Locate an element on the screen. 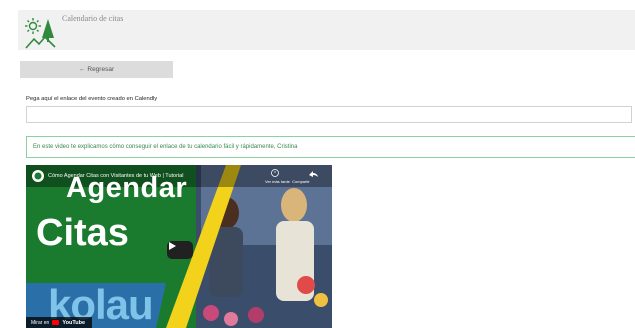 This screenshot has height=328, width=635. arrow-left-icon: ← is located at coordinates (82, 69).